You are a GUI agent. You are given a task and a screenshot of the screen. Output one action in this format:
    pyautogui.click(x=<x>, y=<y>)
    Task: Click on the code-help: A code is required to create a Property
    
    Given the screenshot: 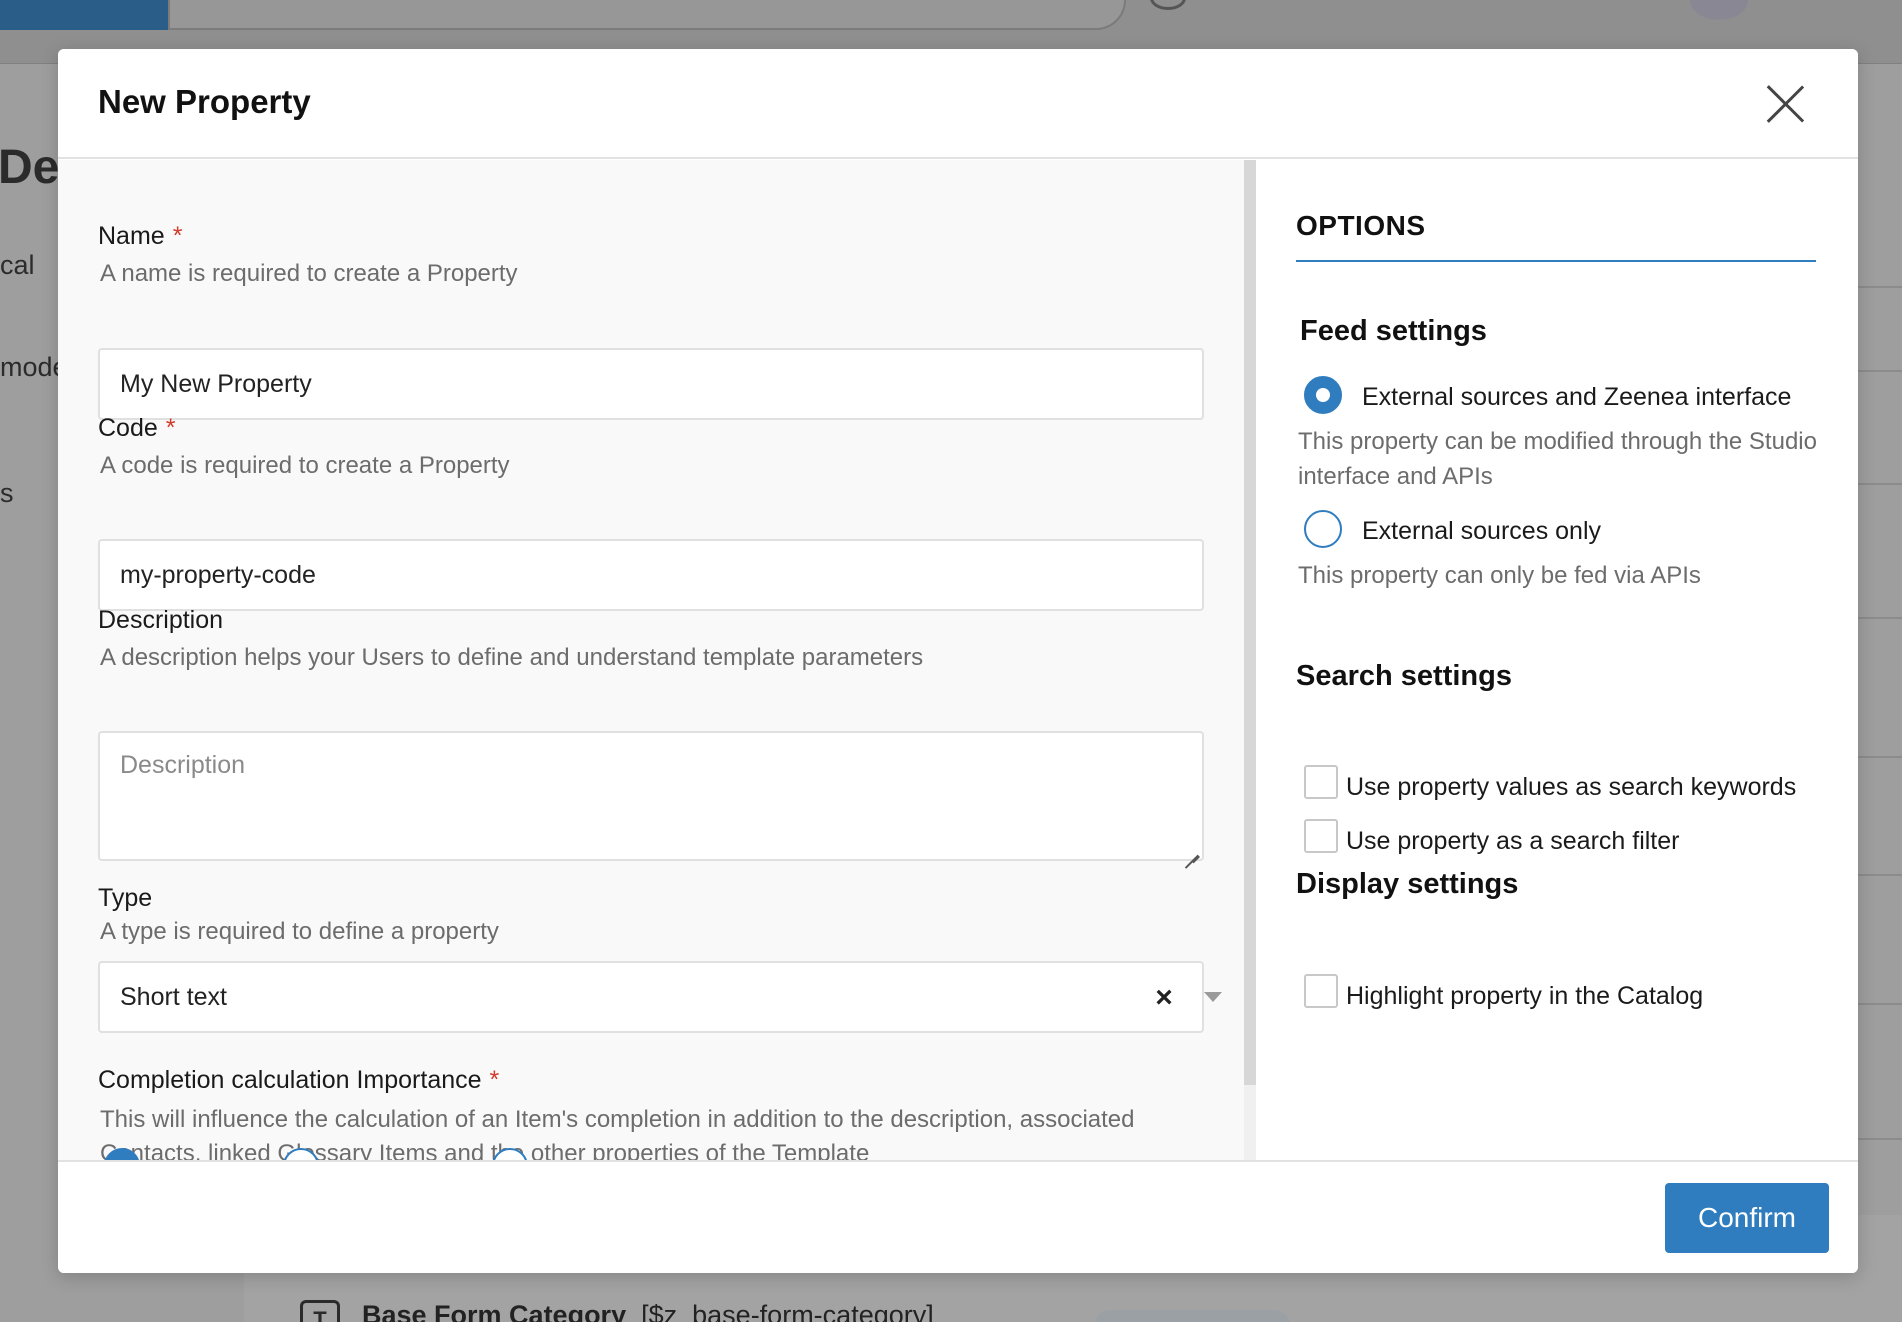 What is the action you would take?
    pyautogui.click(x=305, y=465)
    